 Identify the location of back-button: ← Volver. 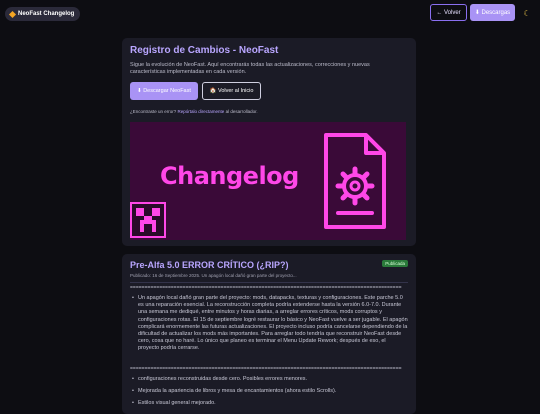
(448, 12).